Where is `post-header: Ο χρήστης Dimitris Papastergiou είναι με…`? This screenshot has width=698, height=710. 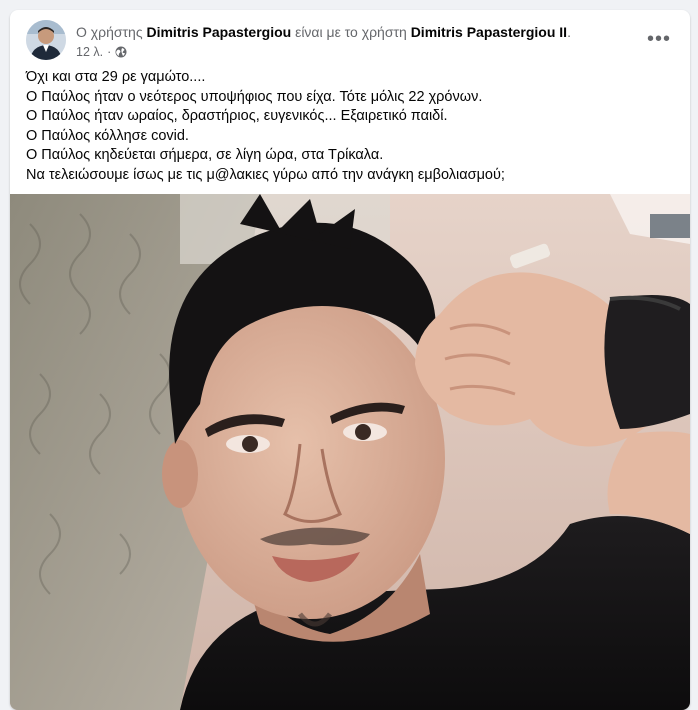 post-header: Ο χρήστης Dimitris Papastergiou είναι με… is located at coordinates (350, 41).